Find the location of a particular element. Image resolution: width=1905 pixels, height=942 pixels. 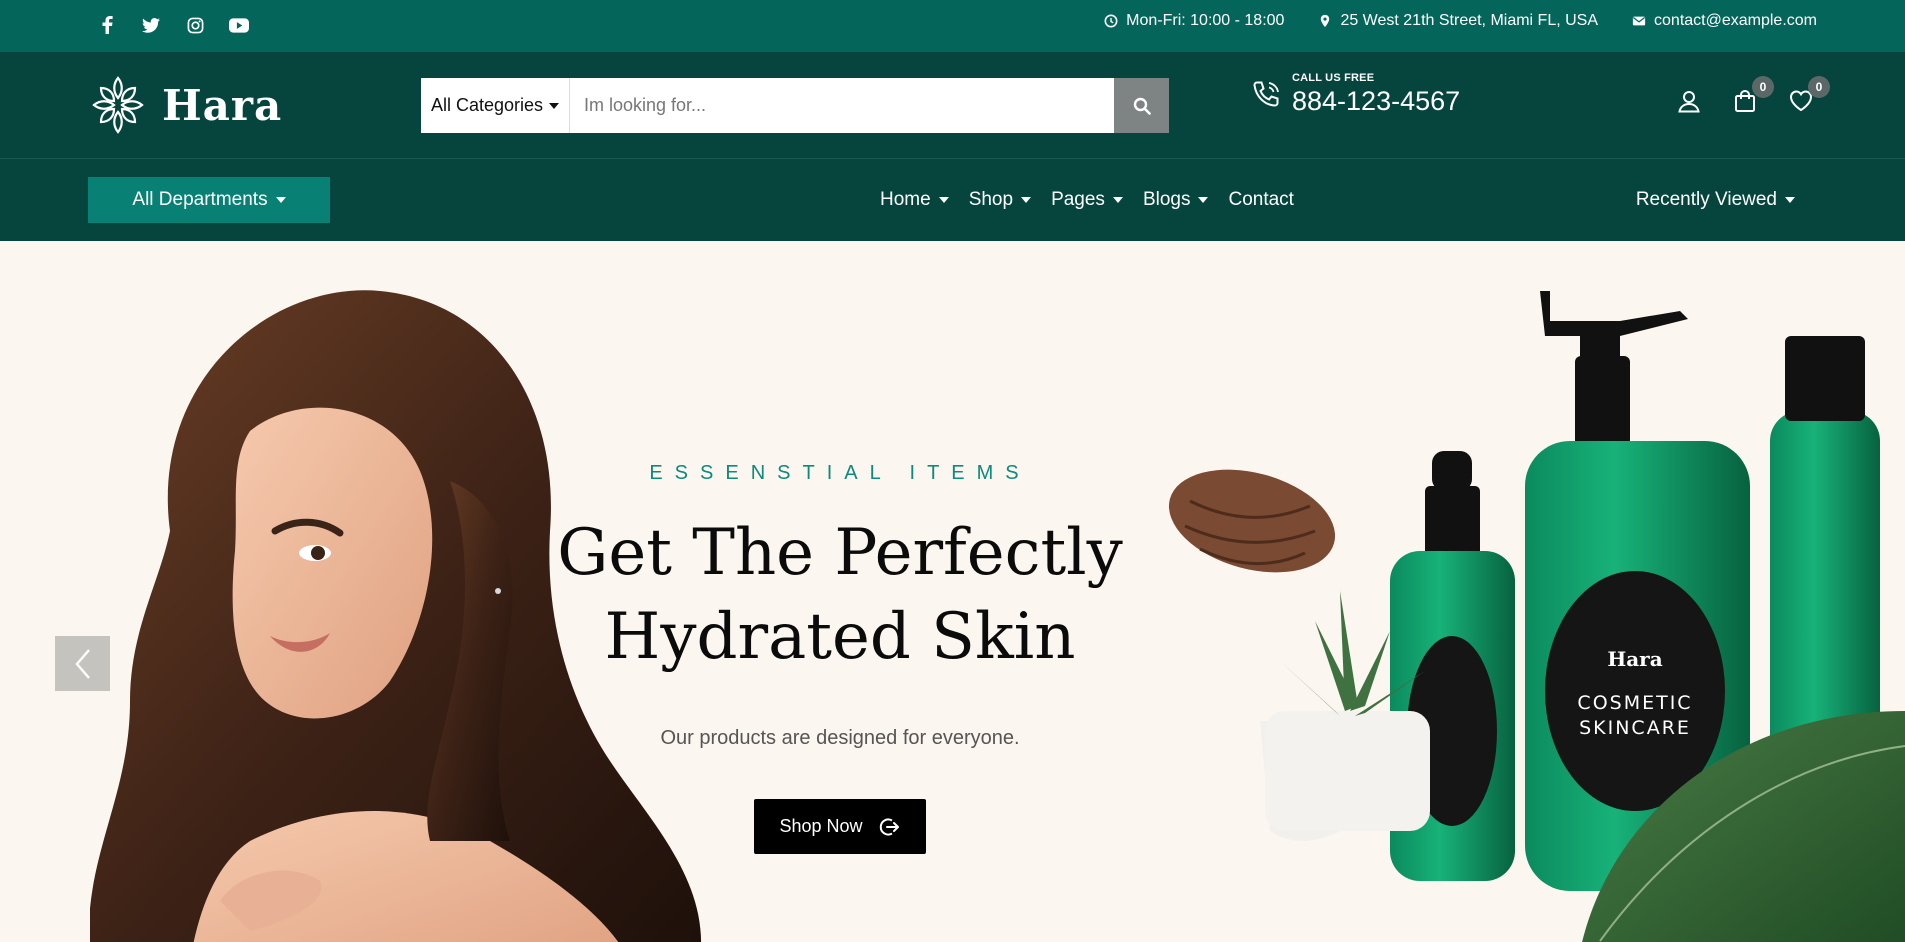

phone-icon is located at coordinates (1266, 94).